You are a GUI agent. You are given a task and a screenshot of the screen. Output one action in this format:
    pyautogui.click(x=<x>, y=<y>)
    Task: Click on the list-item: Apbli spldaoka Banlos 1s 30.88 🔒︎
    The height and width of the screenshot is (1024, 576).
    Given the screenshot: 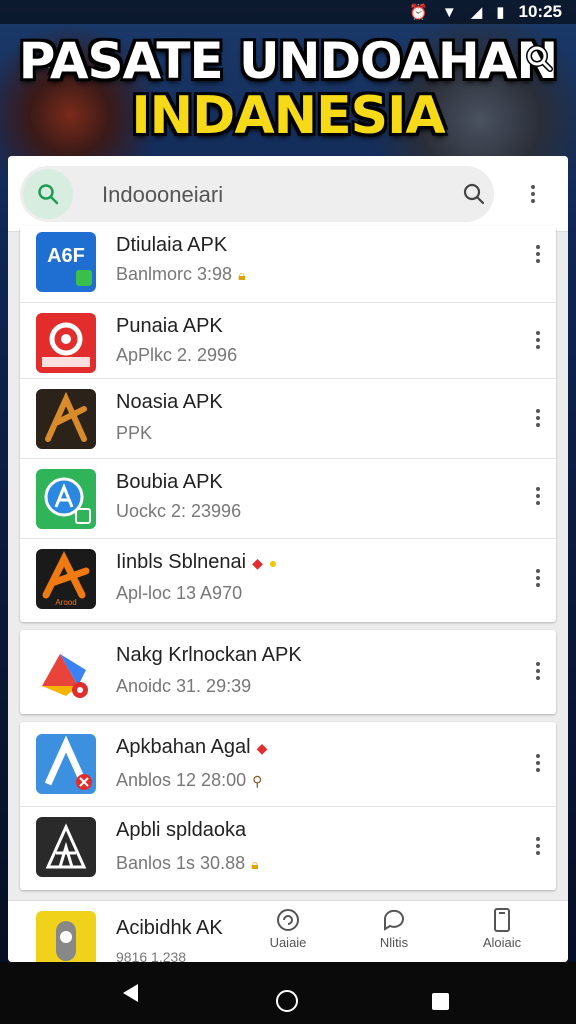 What is the action you would take?
    pyautogui.click(x=288, y=848)
    